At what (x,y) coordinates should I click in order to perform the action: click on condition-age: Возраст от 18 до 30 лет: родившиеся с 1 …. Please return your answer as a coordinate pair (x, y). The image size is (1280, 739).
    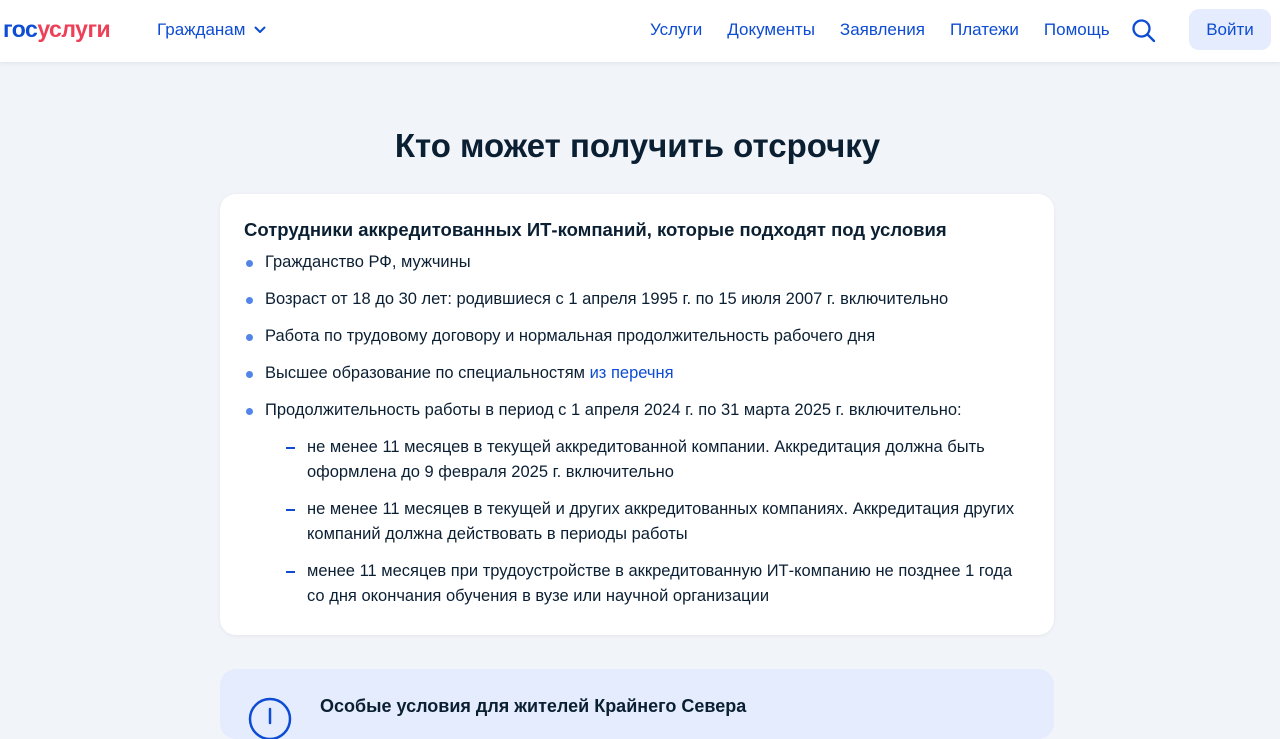
    Looking at the image, I should click on (637, 299).